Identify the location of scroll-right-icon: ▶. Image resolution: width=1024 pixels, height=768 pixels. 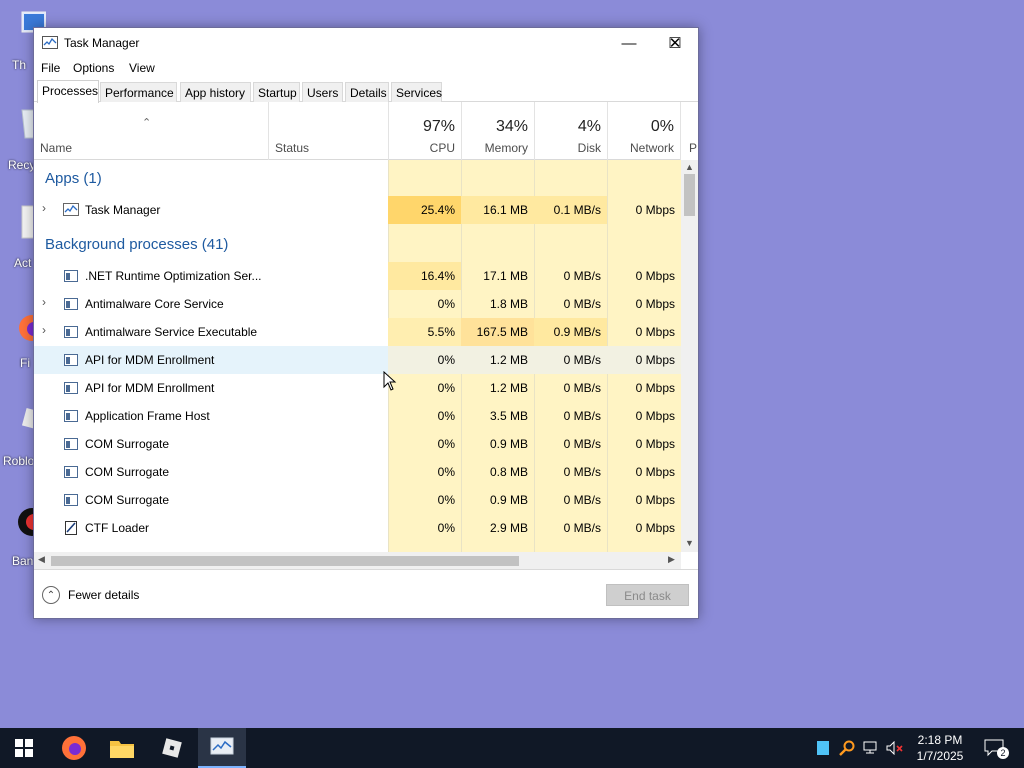
(671, 559).